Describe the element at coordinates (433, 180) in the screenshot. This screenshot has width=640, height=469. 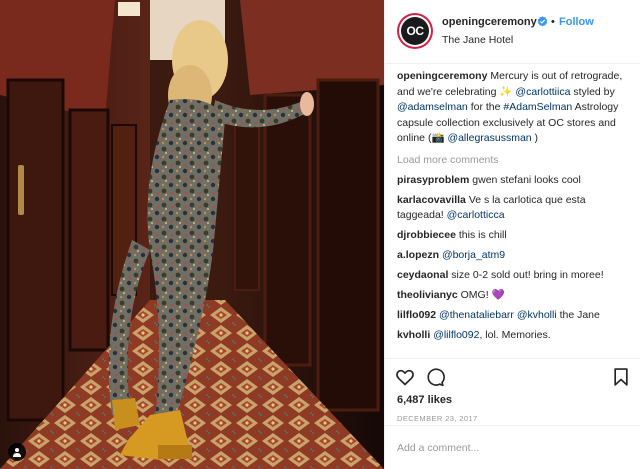
I see `comment-username: pirasyproblem` at that location.